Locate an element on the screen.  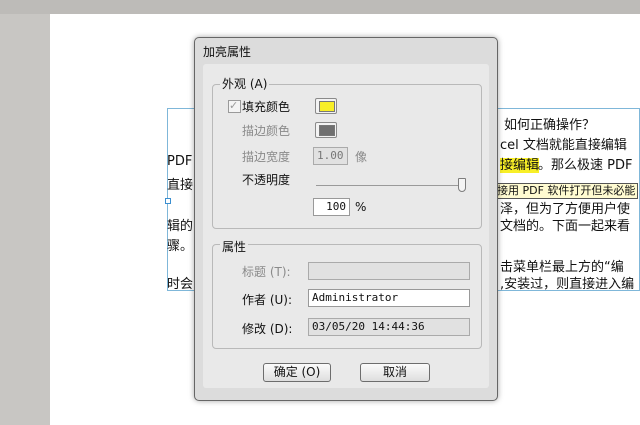
fill-color-label: 填充颜色 is located at coordinates (266, 107).